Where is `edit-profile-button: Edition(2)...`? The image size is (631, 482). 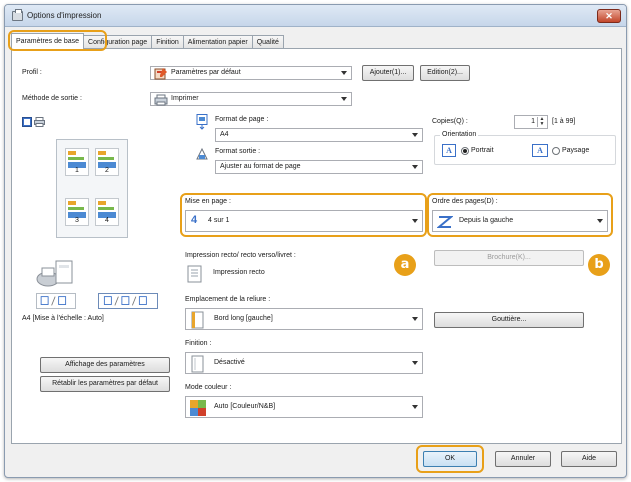 edit-profile-button: Edition(2)... is located at coordinates (445, 73).